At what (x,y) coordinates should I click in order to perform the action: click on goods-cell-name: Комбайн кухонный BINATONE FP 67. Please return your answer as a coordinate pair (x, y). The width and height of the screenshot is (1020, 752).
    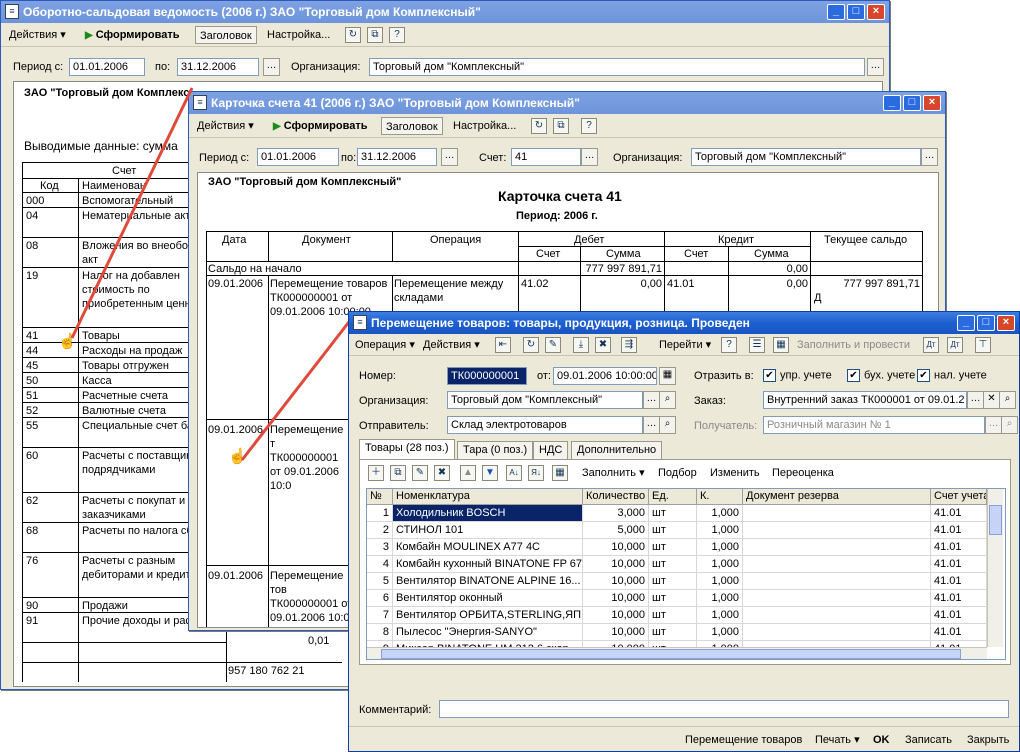
    Looking at the image, I should click on (488, 564).